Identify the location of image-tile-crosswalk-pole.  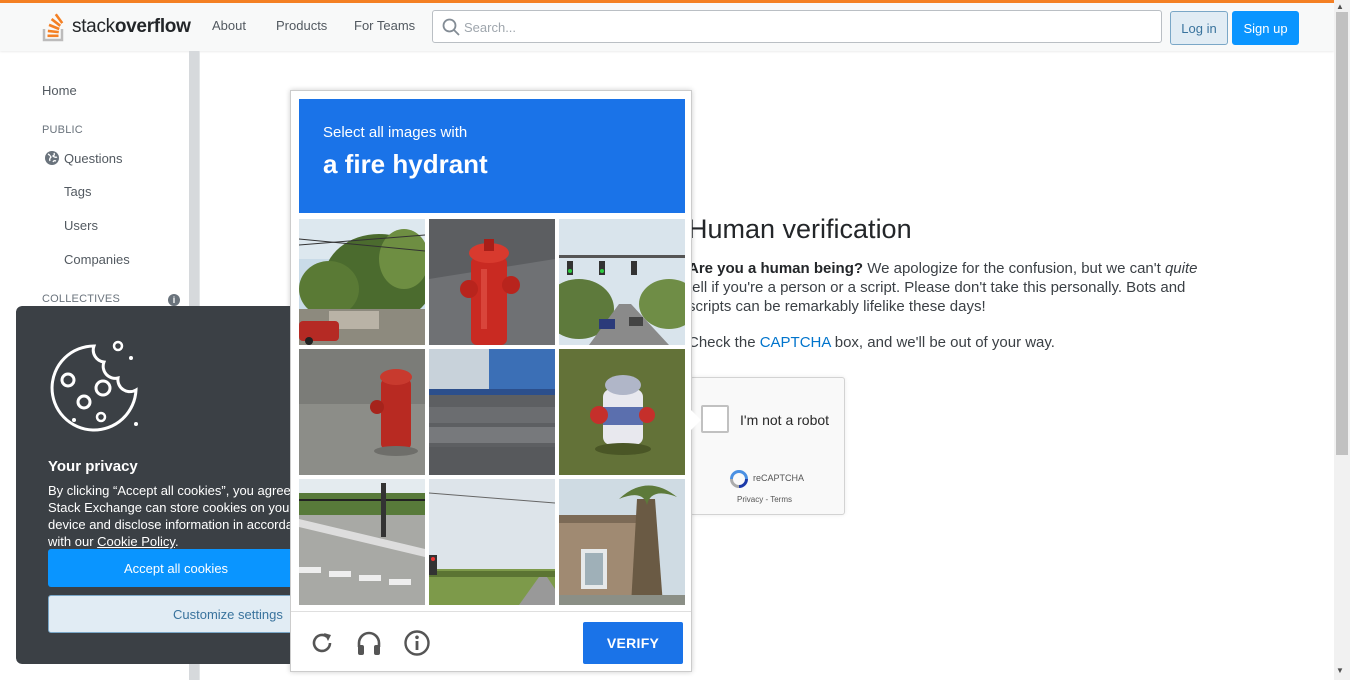
(362, 542).